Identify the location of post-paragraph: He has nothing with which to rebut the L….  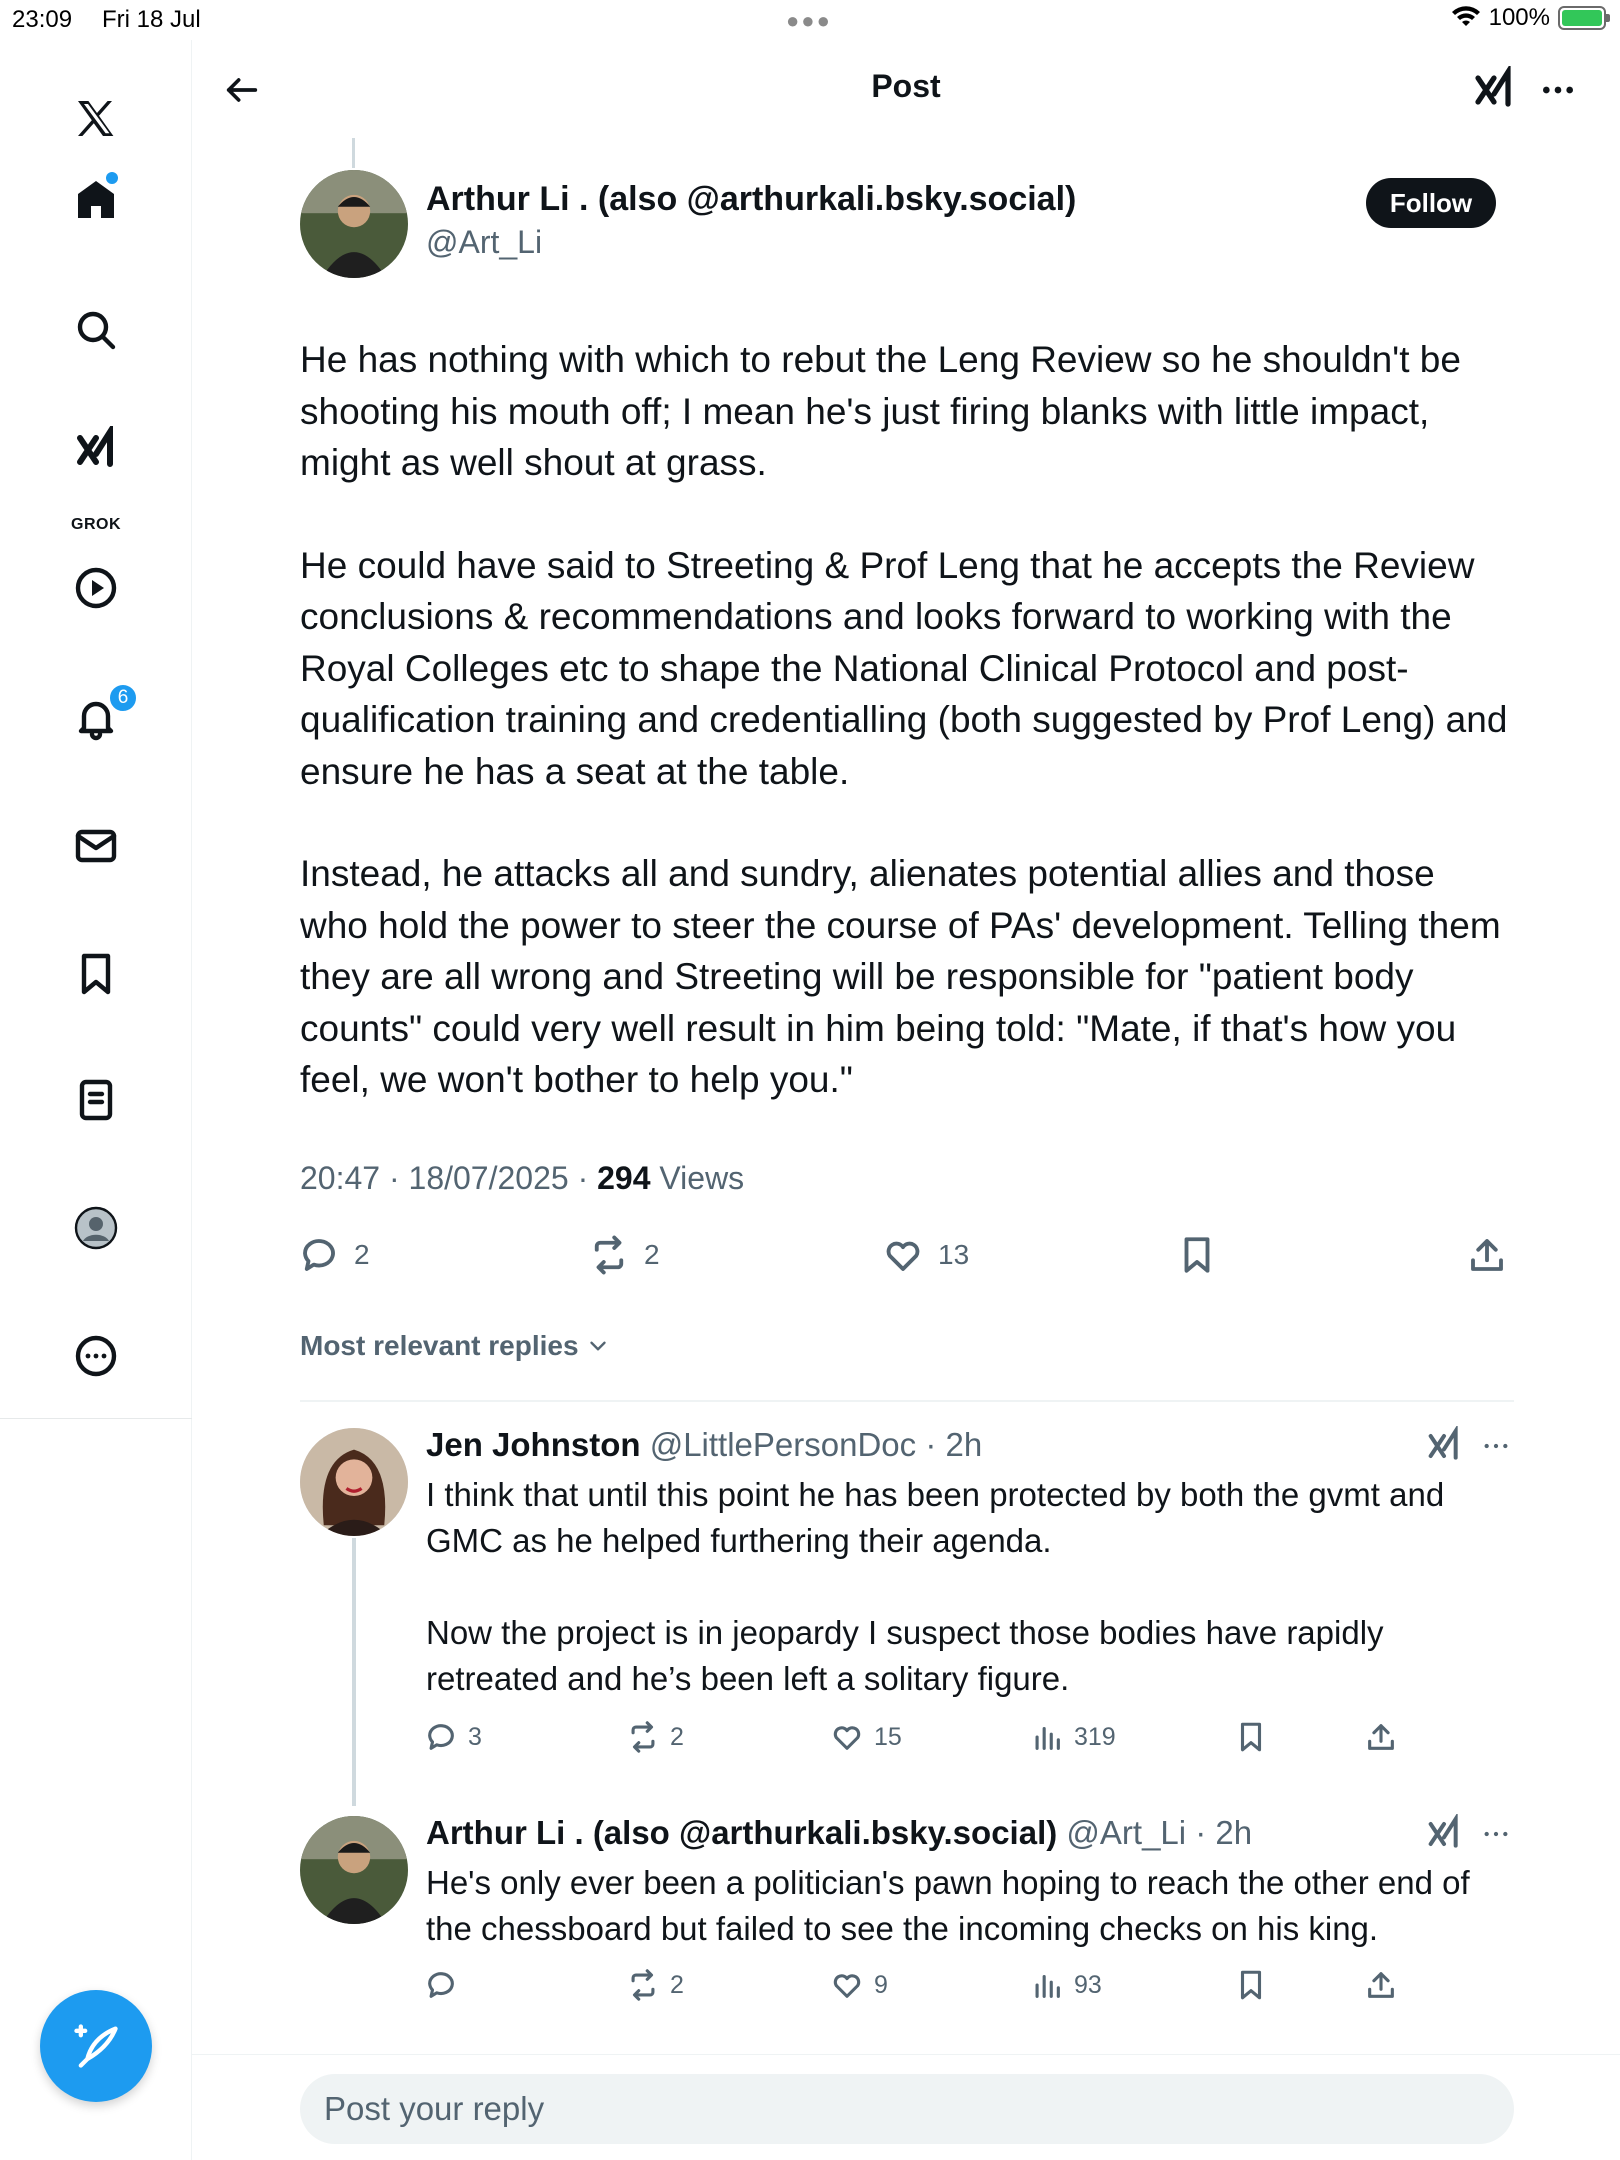
(880, 411).